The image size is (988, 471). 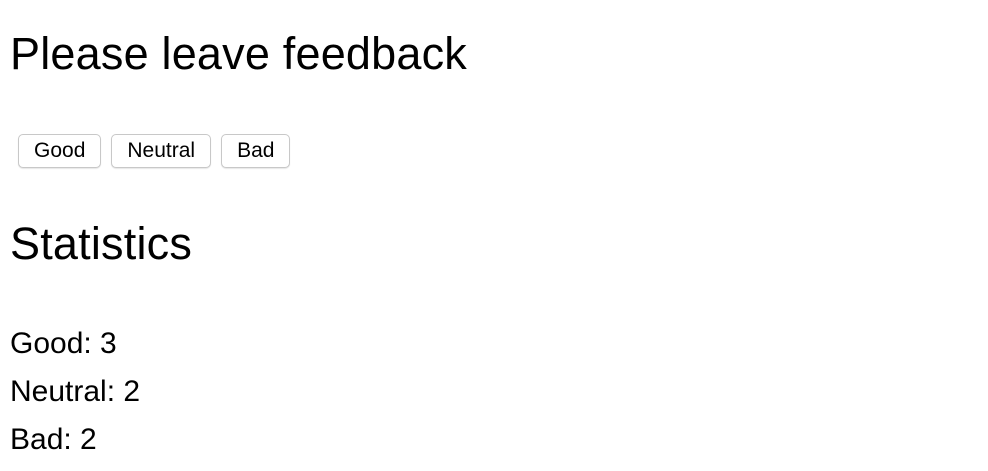 What do you see at coordinates (63, 343) in the screenshot?
I see `good-count: Good: 3` at bounding box center [63, 343].